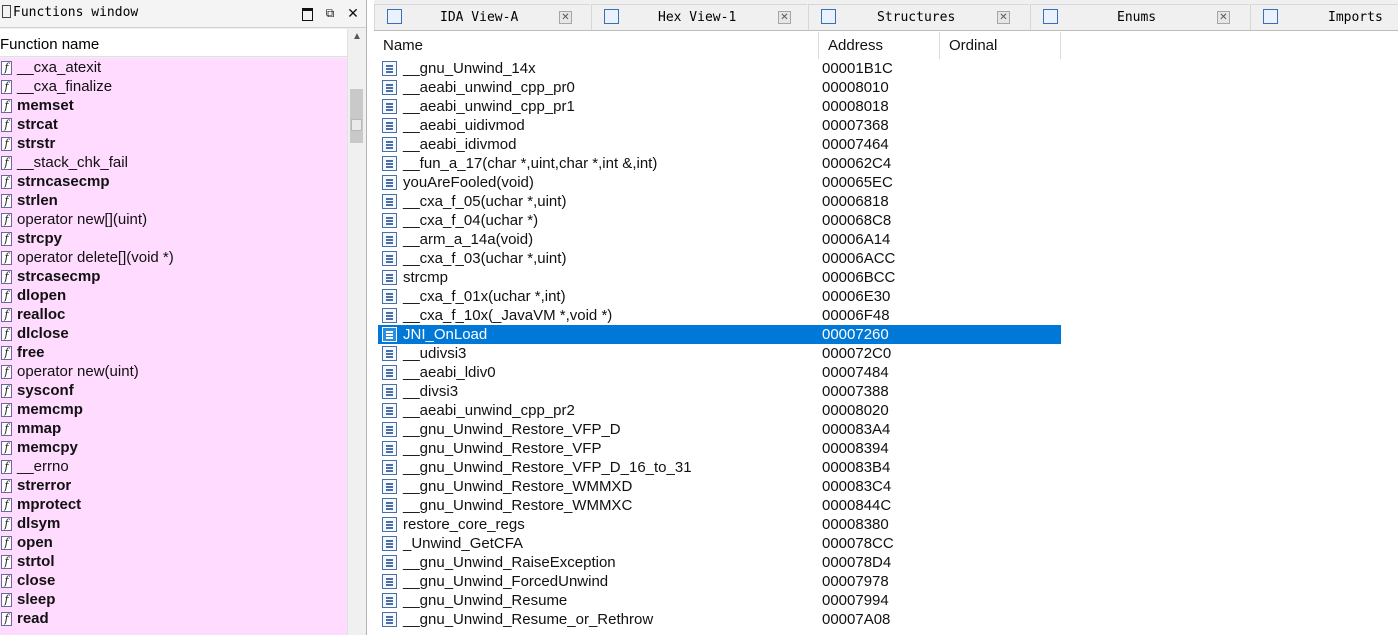 The width and height of the screenshot is (1398, 635). Describe the element at coordinates (173, 257) in the screenshot. I see `function-list-item: f operator delete[](void *)` at that location.